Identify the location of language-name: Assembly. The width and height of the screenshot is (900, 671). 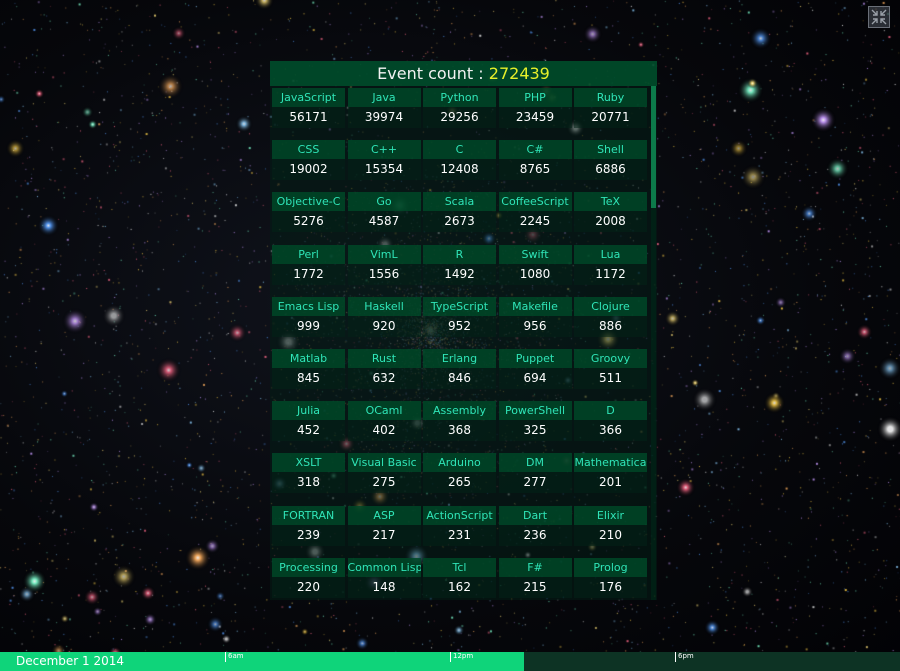
(459, 411).